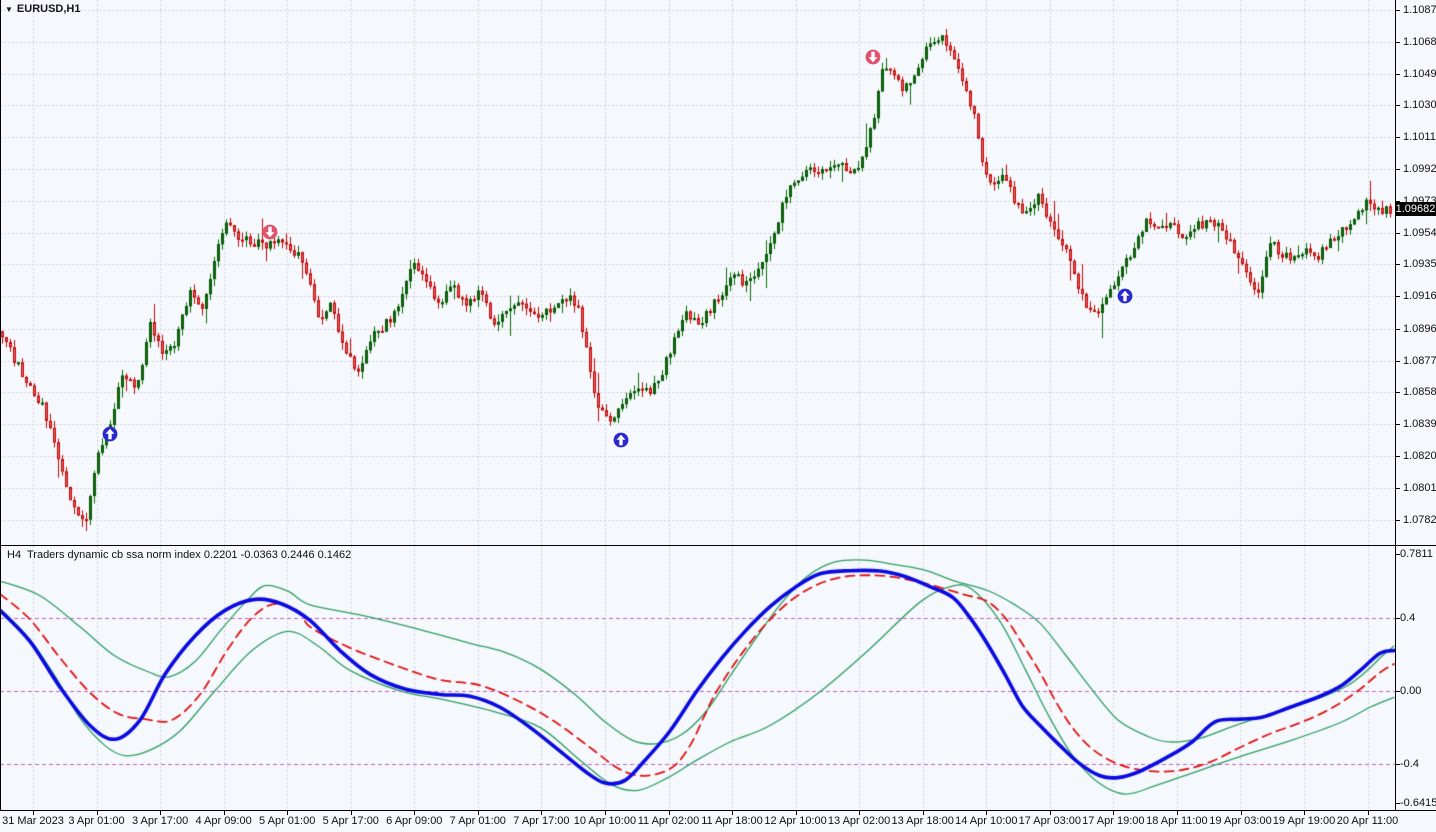 The width and height of the screenshot is (1436, 832). I want to click on price-axis-label: 1.10300, so click(1419, 105).